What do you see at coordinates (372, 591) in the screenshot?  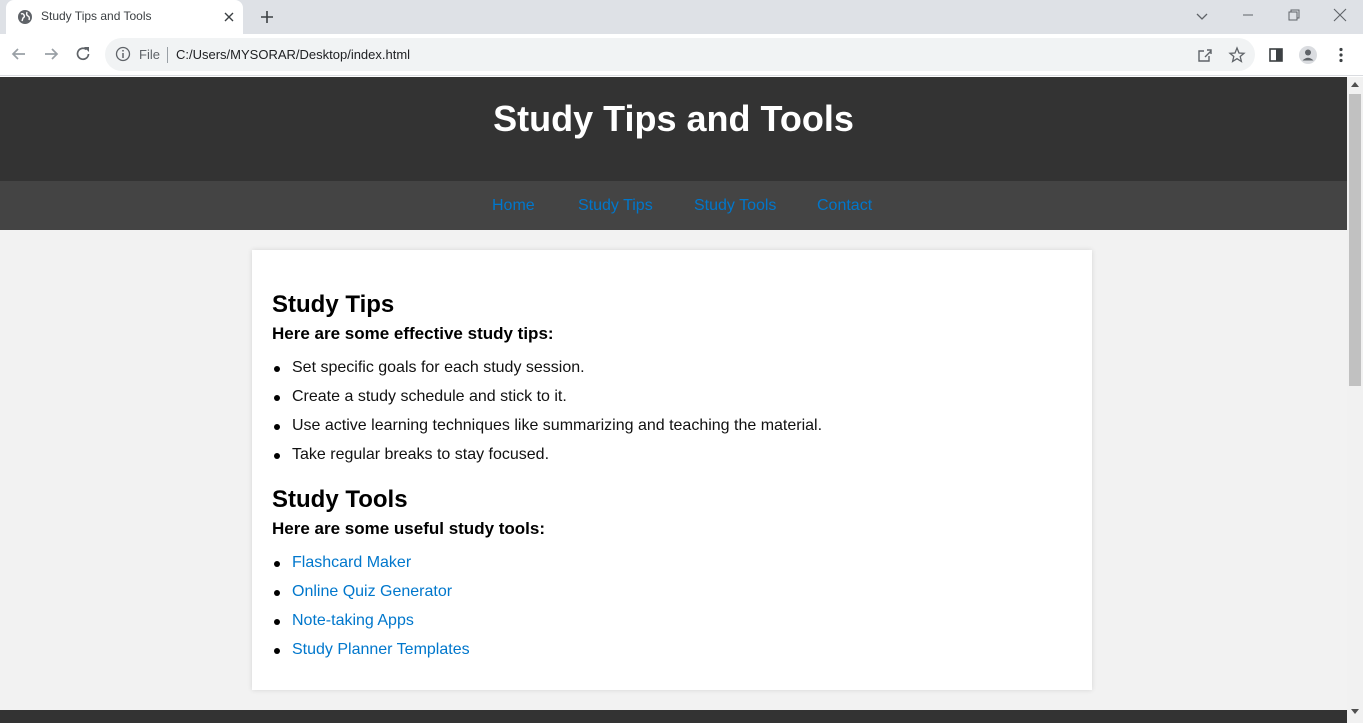 I see `tool-link-online-quiz-generator: Online Quiz Generator` at bounding box center [372, 591].